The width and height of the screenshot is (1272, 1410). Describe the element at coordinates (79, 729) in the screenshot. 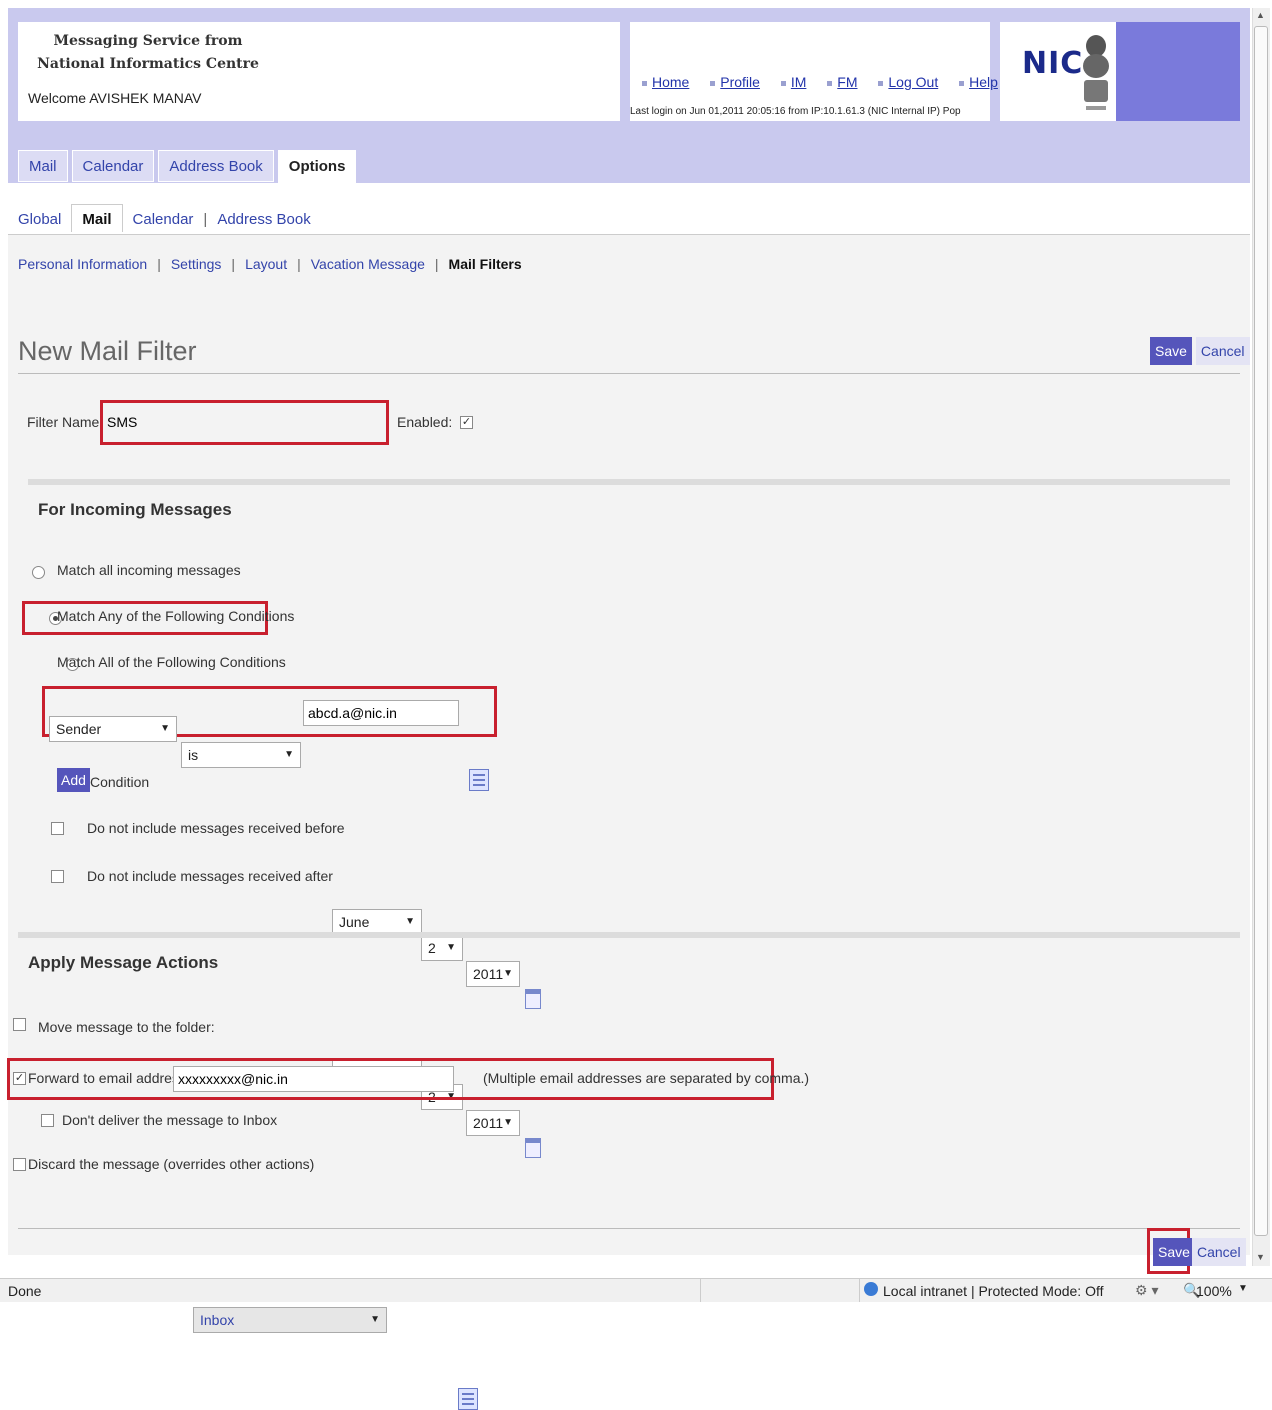

I see `condition-field-value: Sender` at that location.